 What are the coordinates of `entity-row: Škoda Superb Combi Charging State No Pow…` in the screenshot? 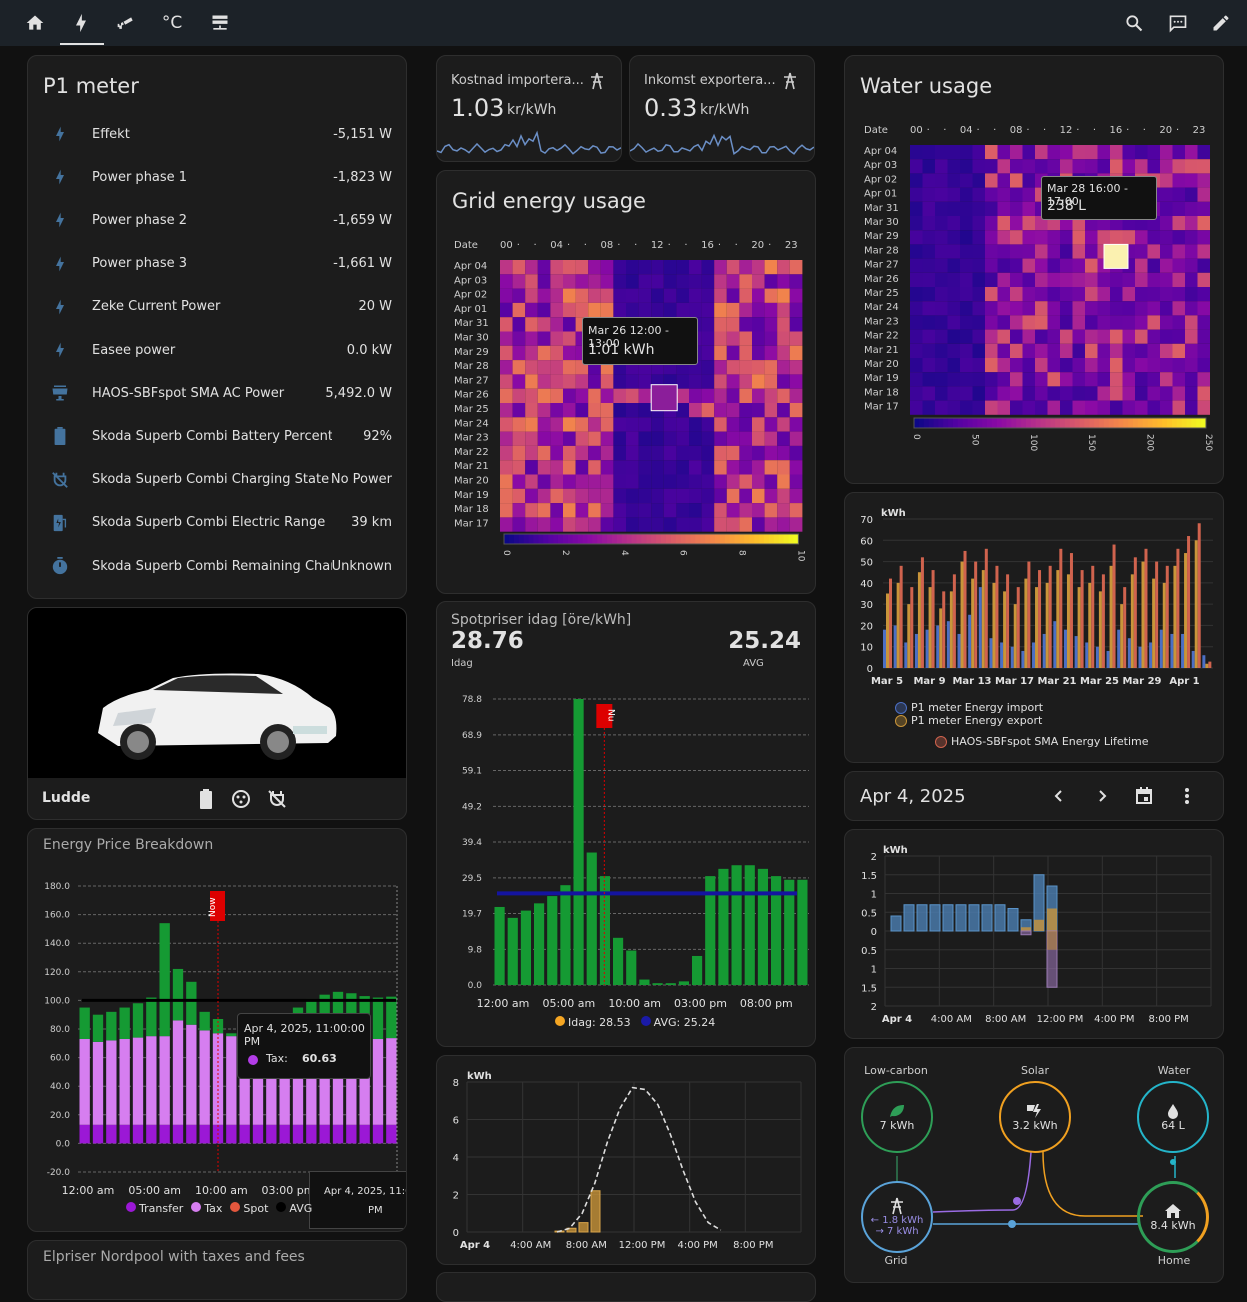 It's located at (217, 480).